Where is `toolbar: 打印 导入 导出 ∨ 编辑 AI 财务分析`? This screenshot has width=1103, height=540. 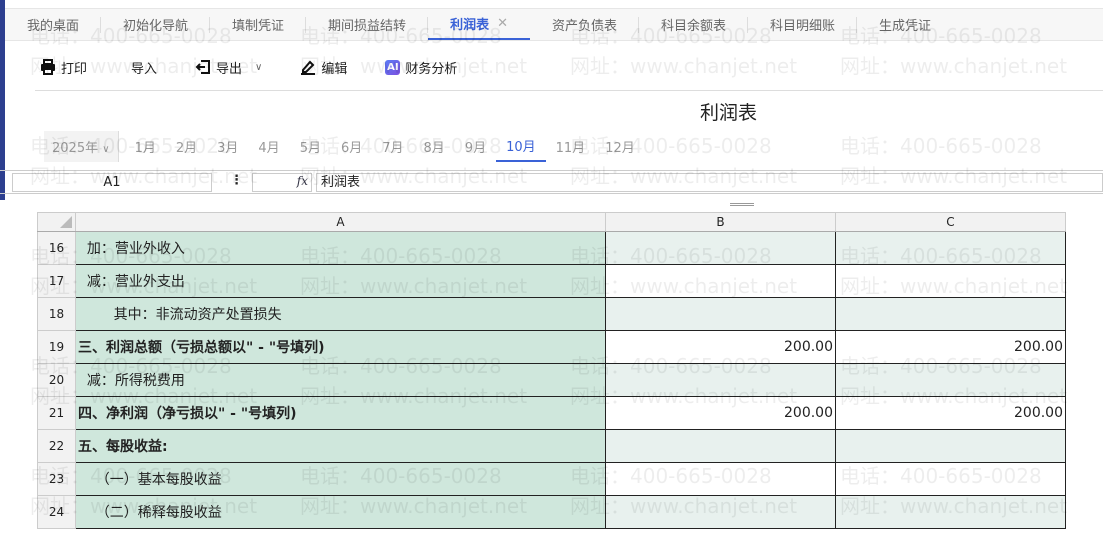
toolbar: 打印 导入 导出 ∨ 编辑 AI 财务分析 is located at coordinates (267, 67).